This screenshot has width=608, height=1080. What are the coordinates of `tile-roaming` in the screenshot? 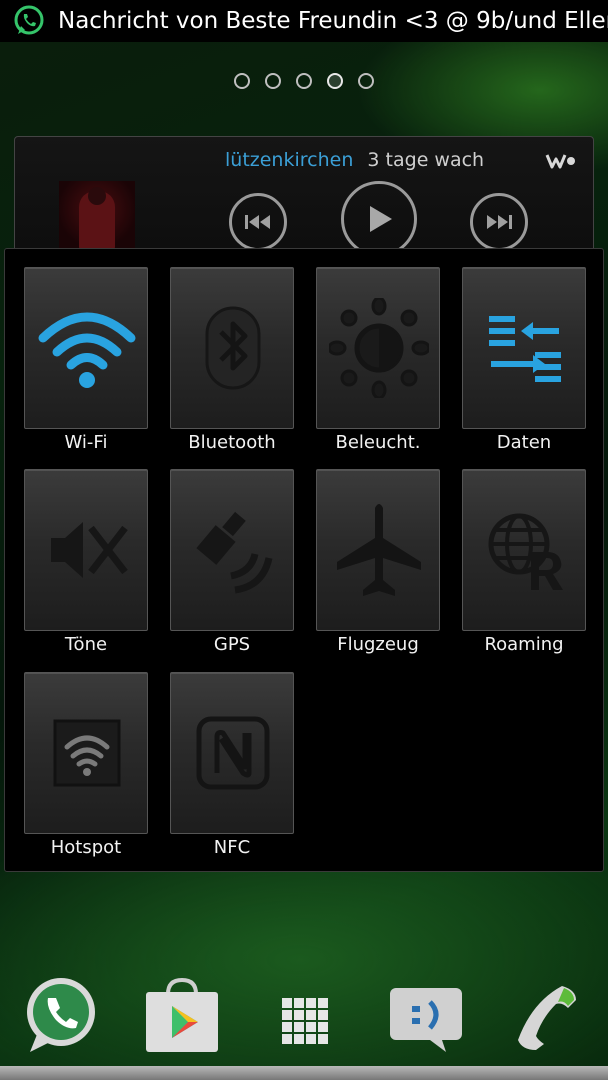 It's located at (524, 550).